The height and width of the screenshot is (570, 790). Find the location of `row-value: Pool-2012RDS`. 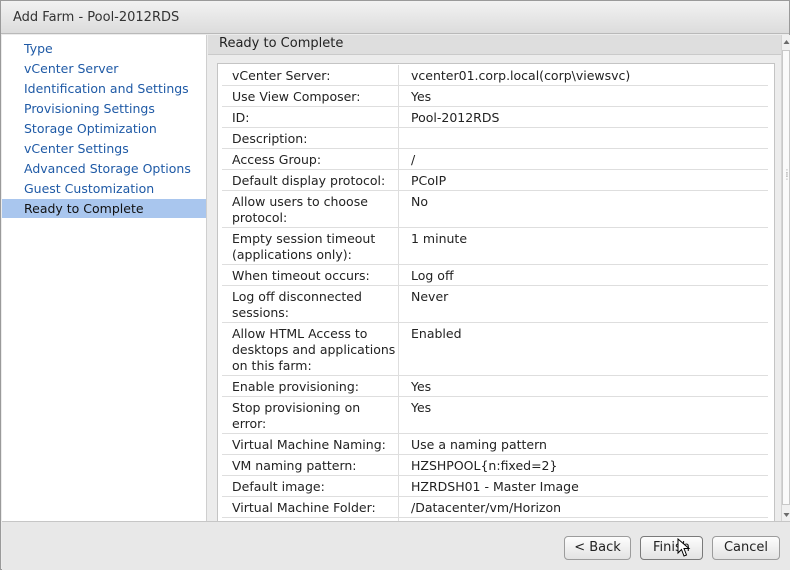

row-value: Pool-2012RDS is located at coordinates (455, 117).